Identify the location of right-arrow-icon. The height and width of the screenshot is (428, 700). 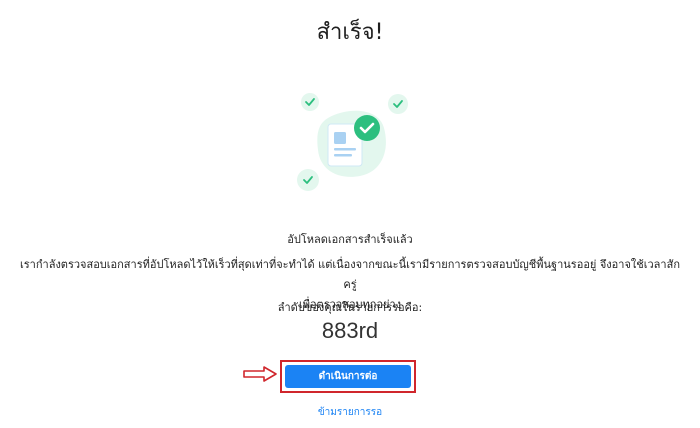
(260, 374).